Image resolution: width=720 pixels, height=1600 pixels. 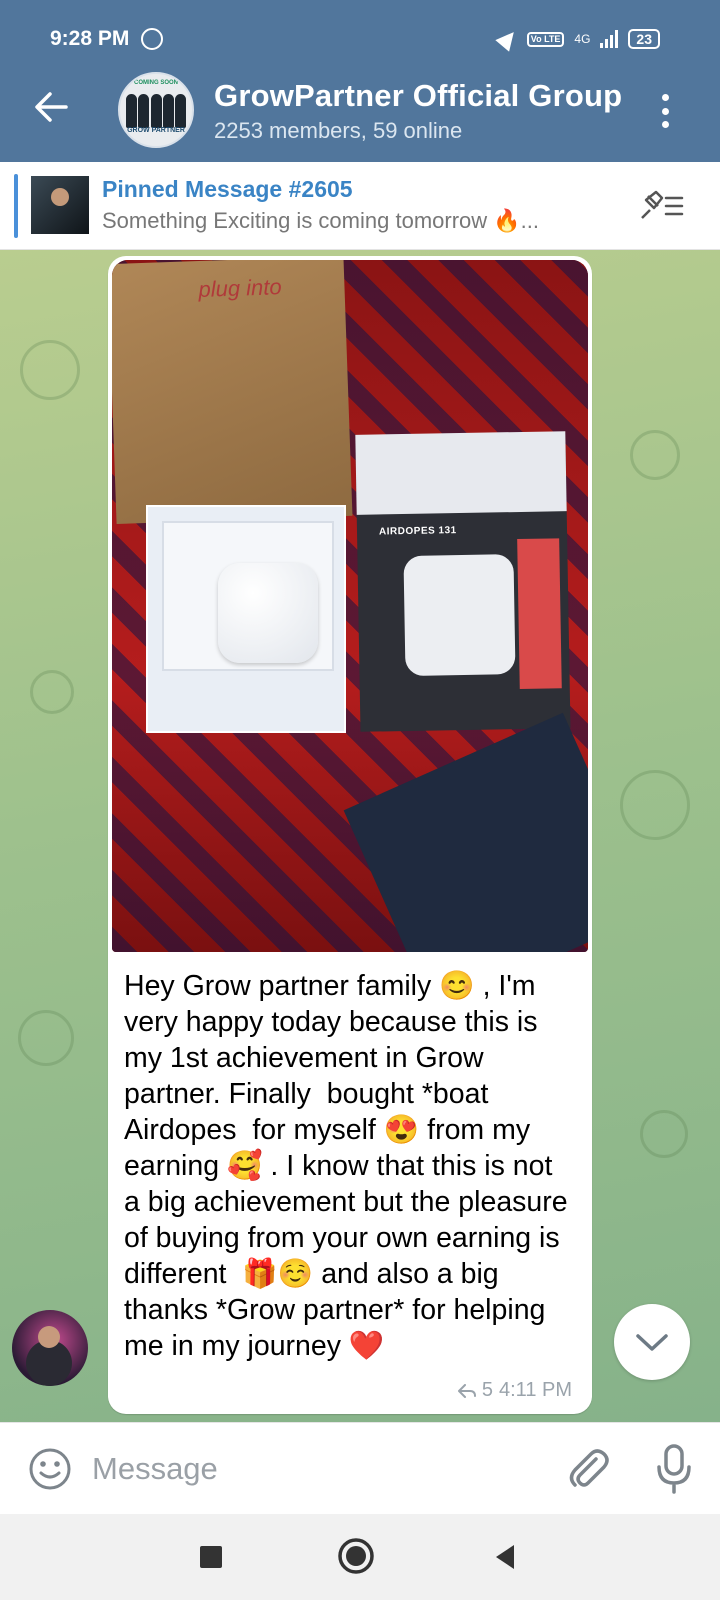 I want to click on avatar-people-image, so click(x=156, y=111).